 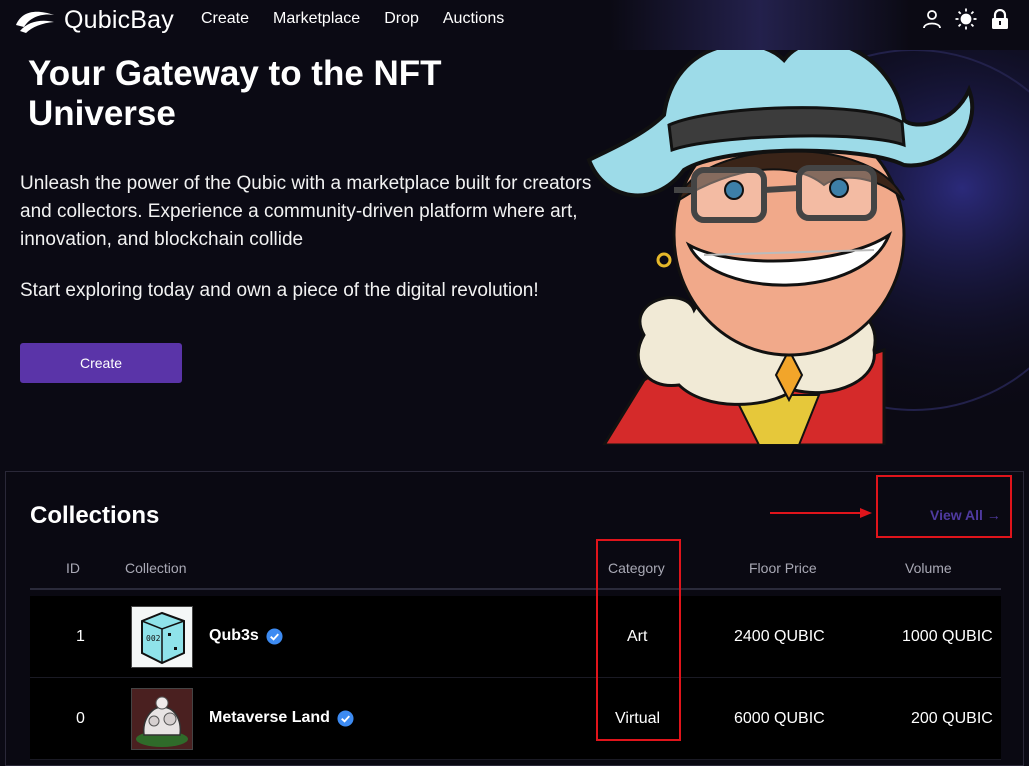 What do you see at coordinates (225, 19) in the screenshot?
I see `nav-link-create: Create` at bounding box center [225, 19].